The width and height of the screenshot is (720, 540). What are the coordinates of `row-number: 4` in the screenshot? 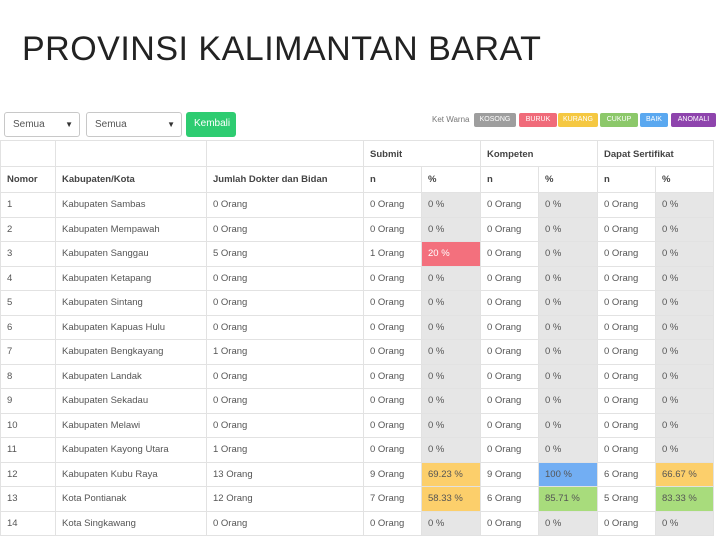 It's located at (28, 278).